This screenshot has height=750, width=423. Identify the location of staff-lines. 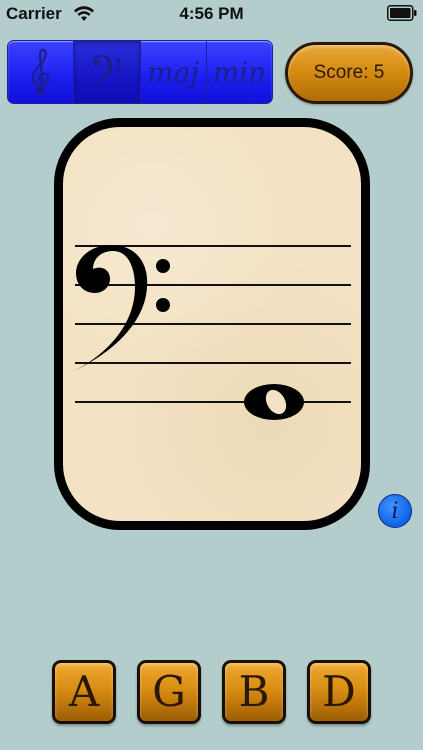
(213, 324).